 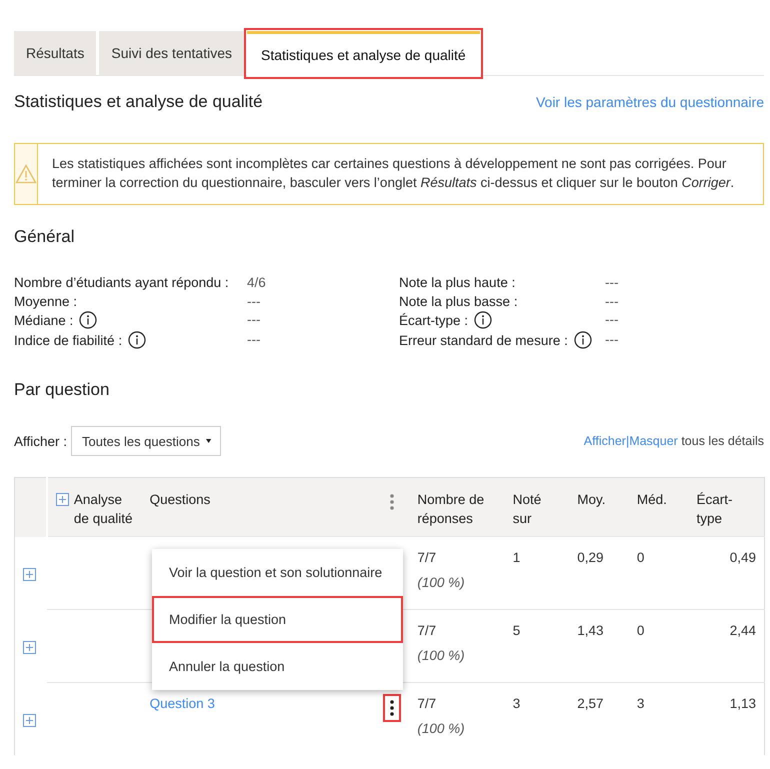 What do you see at coordinates (44, 320) in the screenshot?
I see `stat-label: Médiane :` at bounding box center [44, 320].